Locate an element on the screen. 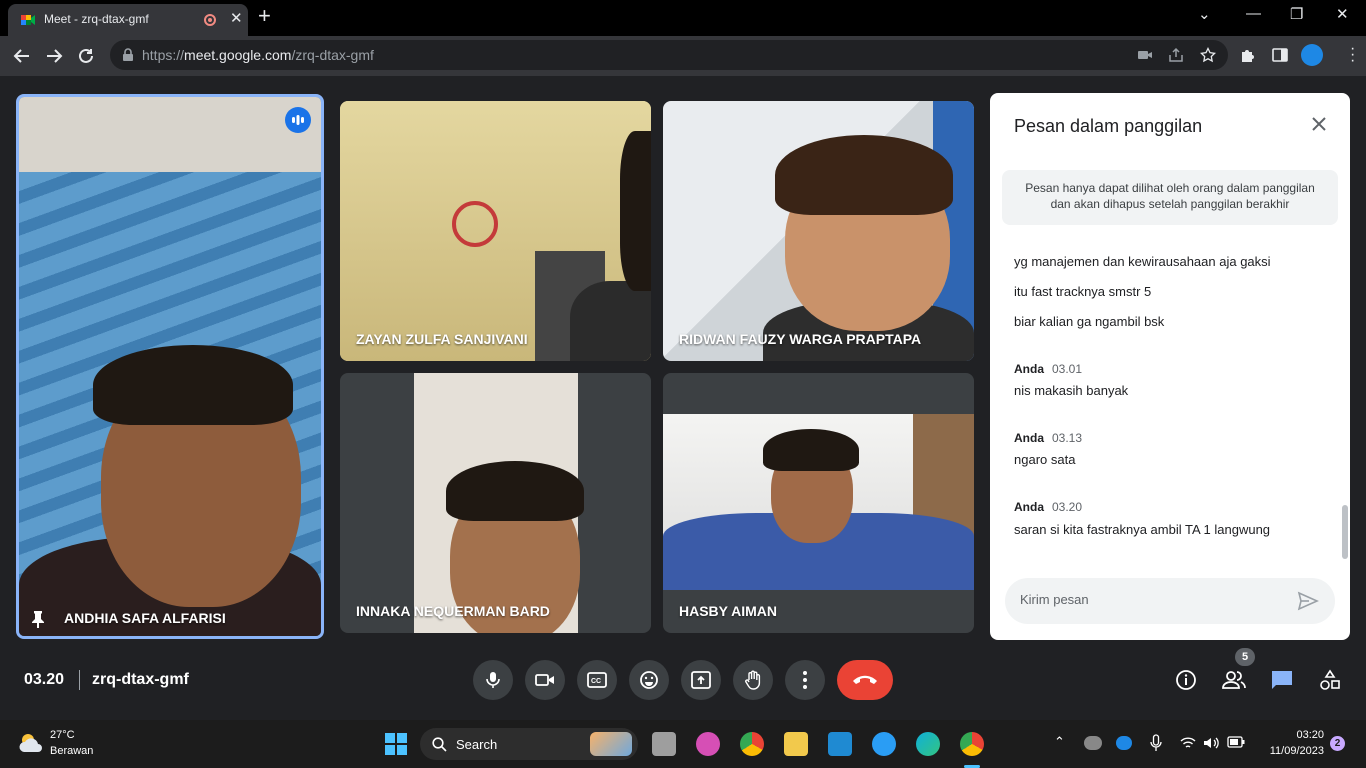 This screenshot has width=1366, height=768. extensions-puzzle-icon is located at coordinates (1248, 55).